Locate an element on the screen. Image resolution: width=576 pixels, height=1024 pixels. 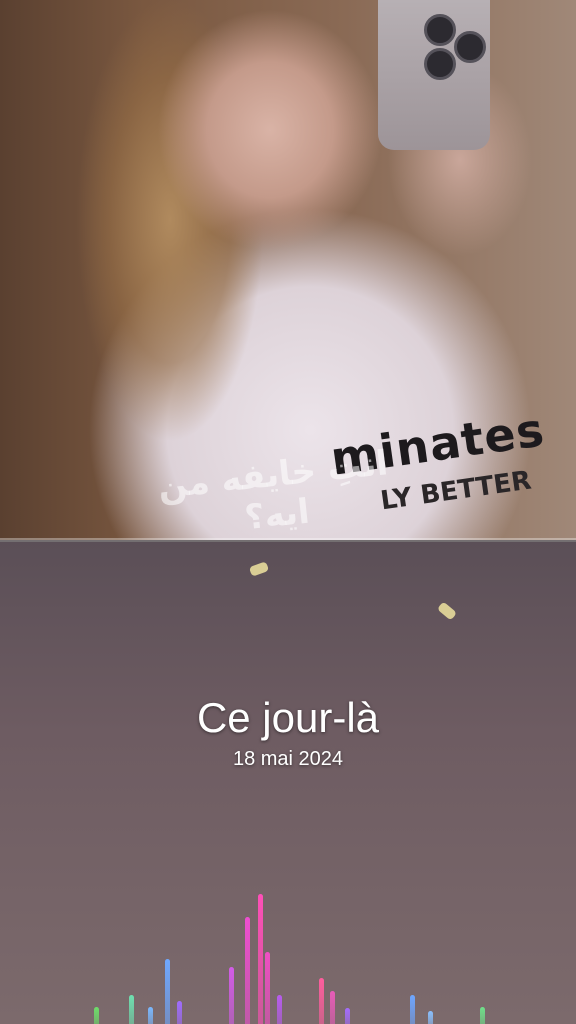
audio-visualizer is located at coordinates (288, 954).